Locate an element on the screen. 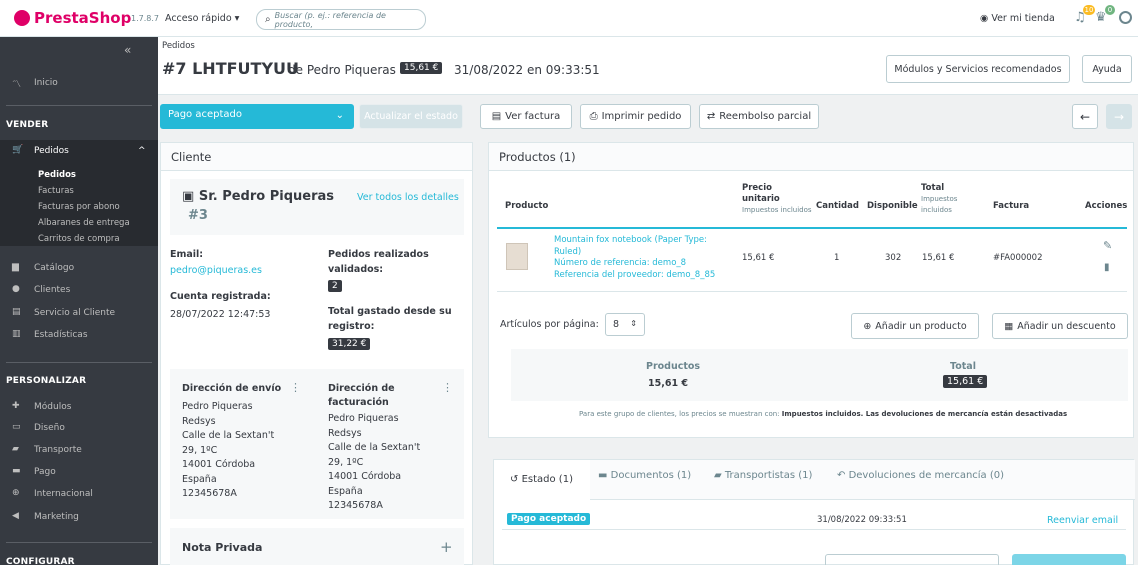 Image resolution: width=1138 pixels, height=565 pixels. arrow-left-icon: ← is located at coordinates (1085, 116).